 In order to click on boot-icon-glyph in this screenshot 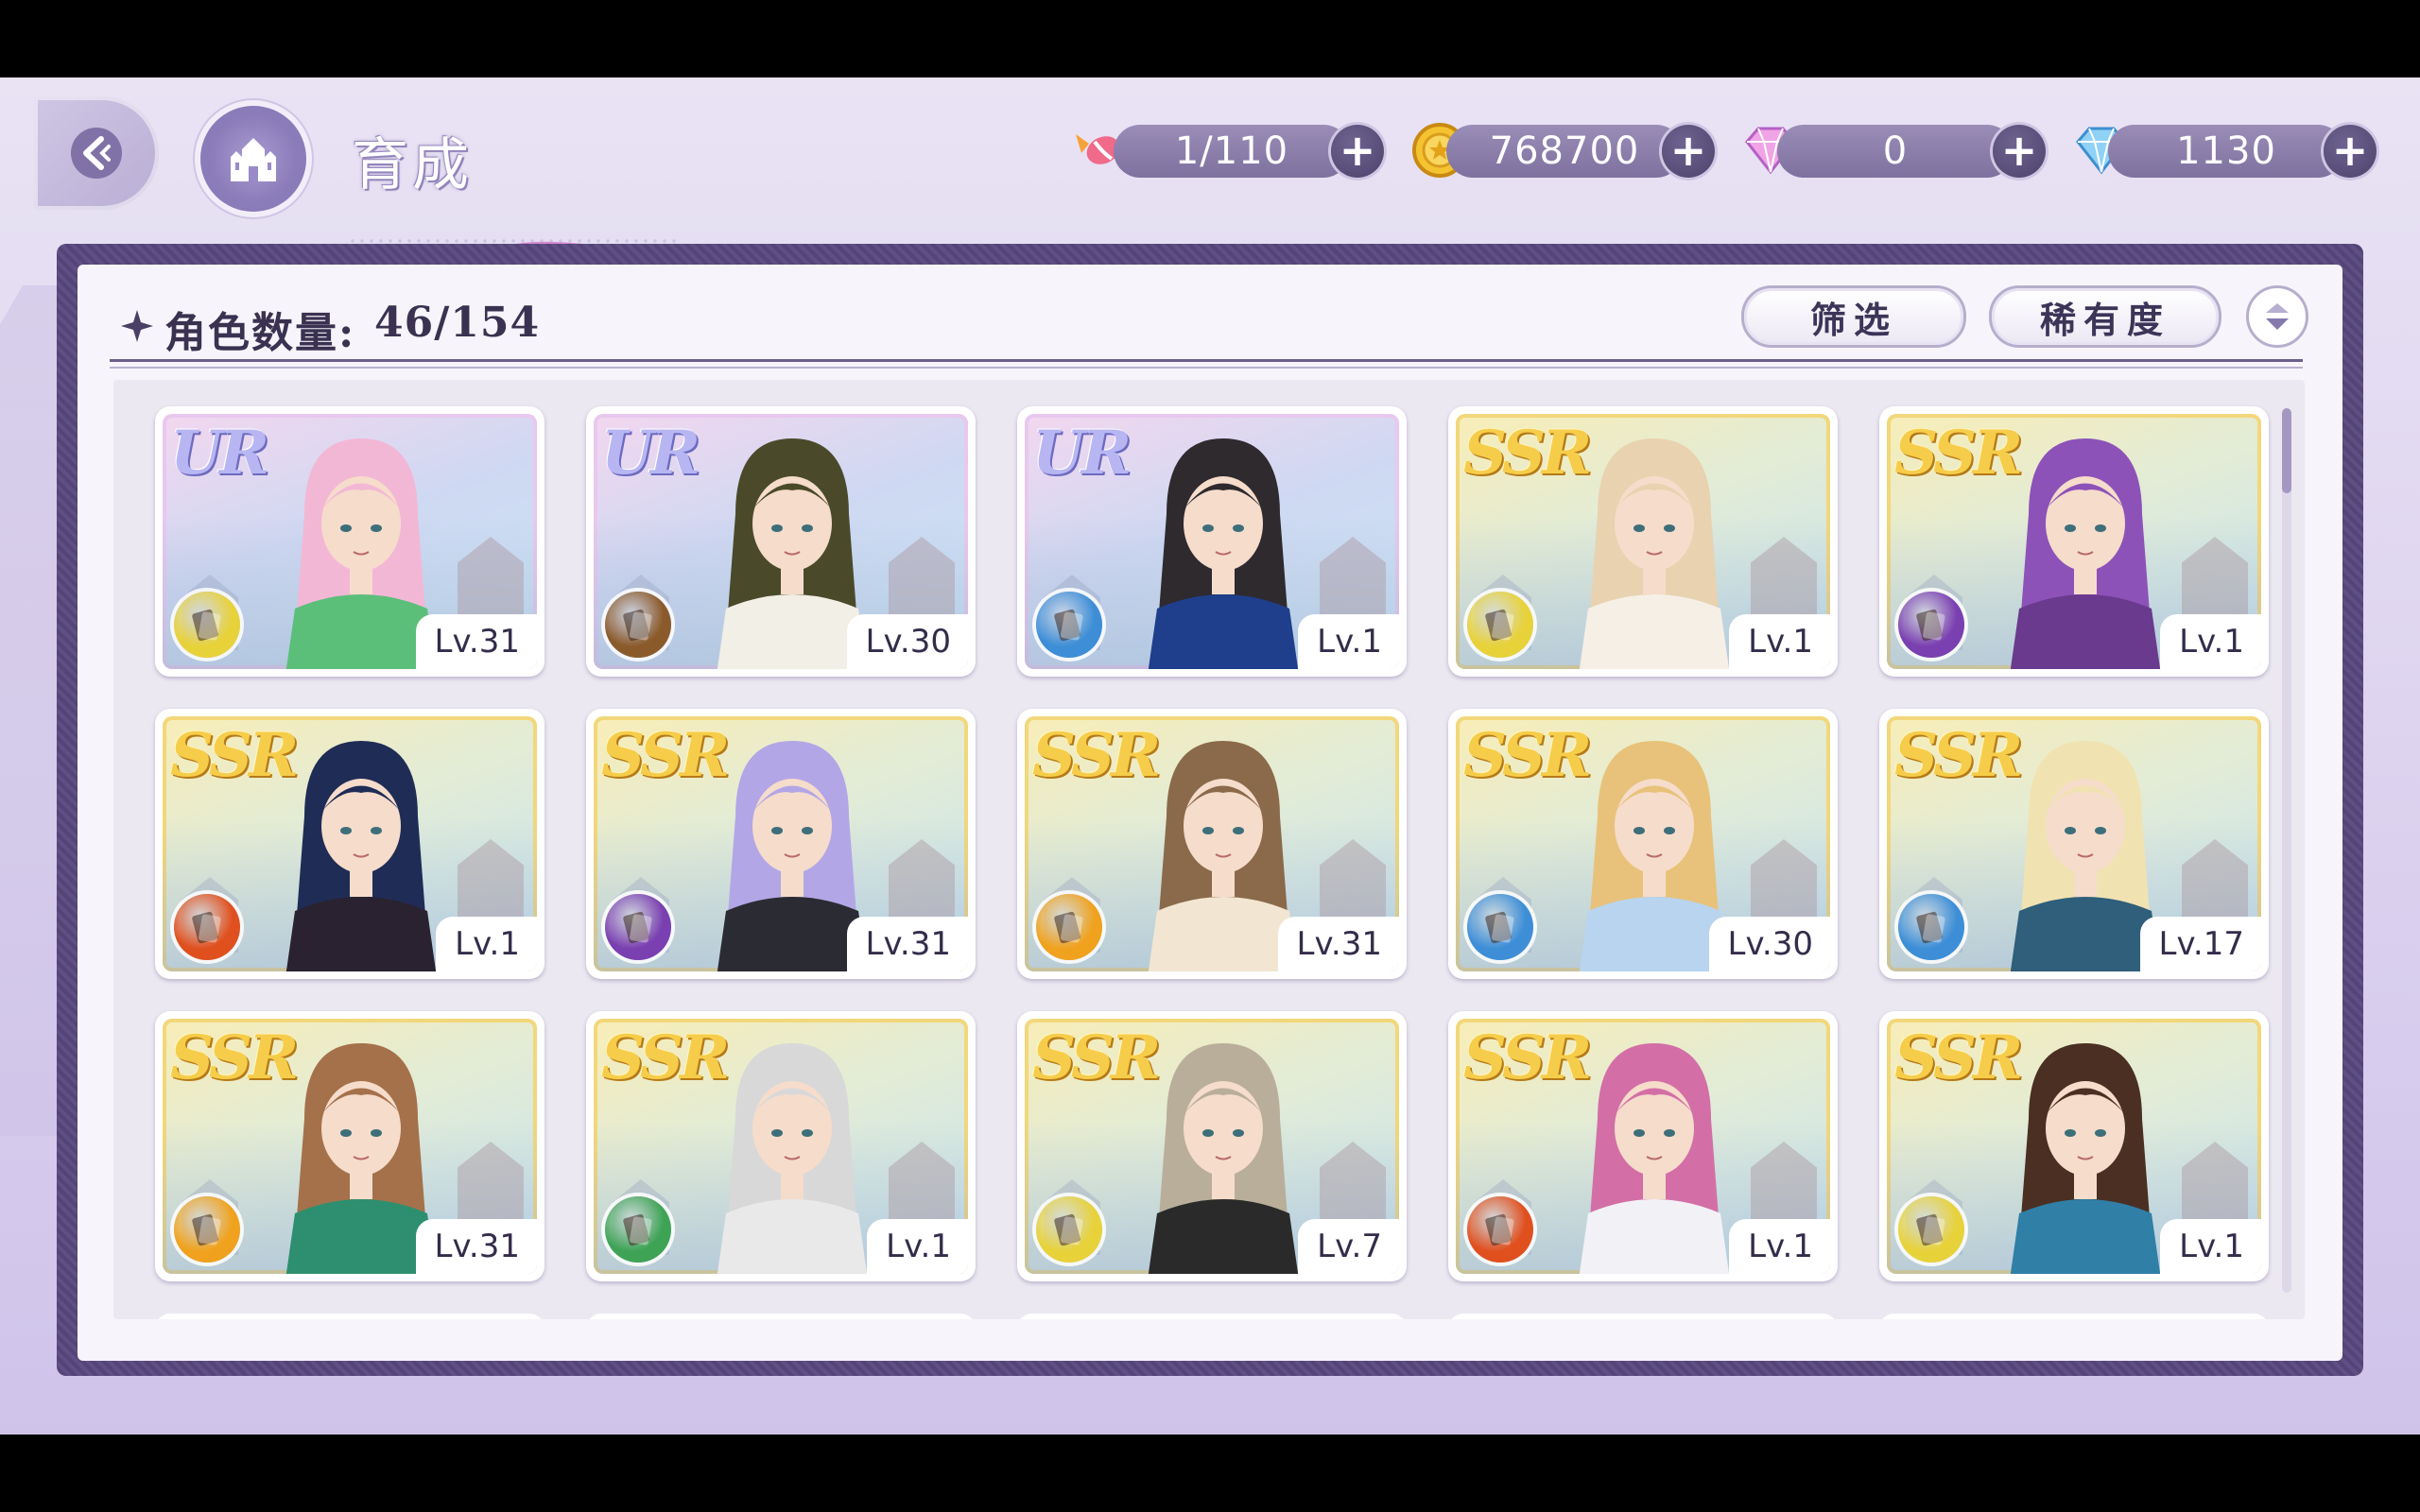, I will do `click(1499, 1229)`.